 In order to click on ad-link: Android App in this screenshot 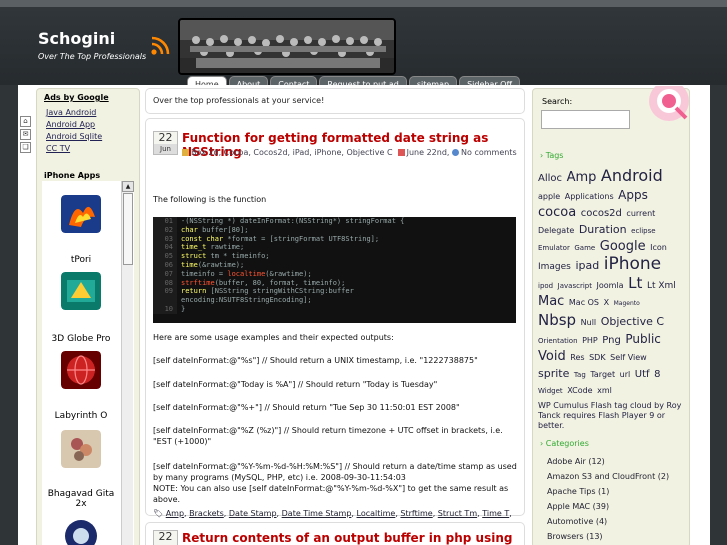, I will do `click(74, 125)`.